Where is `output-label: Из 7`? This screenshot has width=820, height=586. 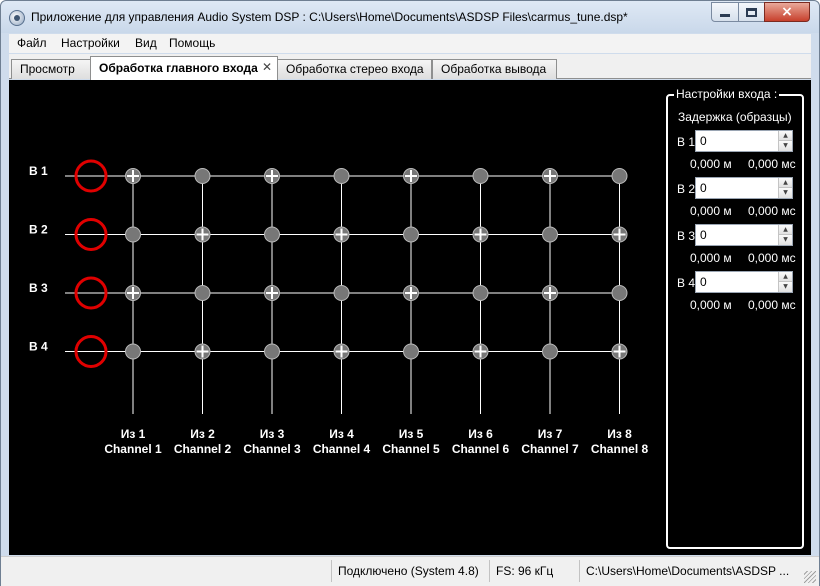
output-label: Из 7 is located at coordinates (550, 434).